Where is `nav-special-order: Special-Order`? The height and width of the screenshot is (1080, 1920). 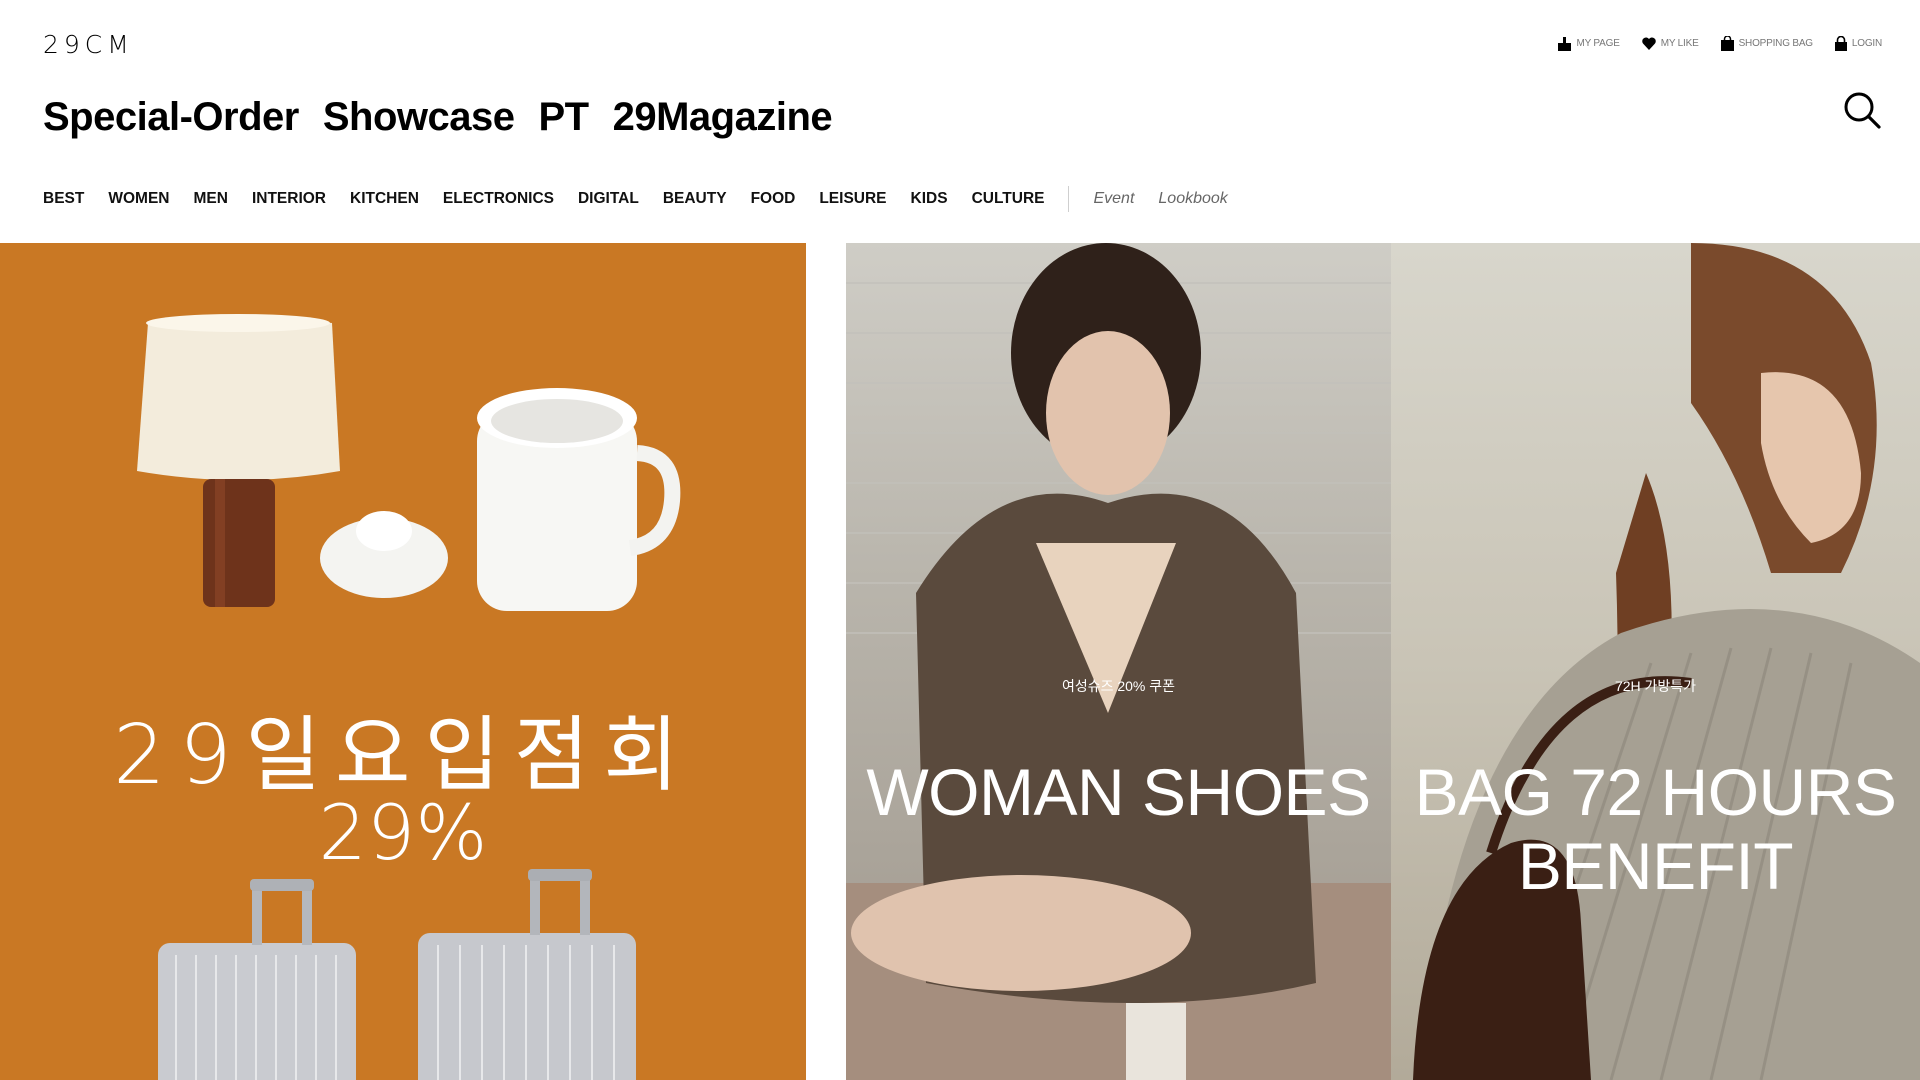
nav-special-order: Special-Order is located at coordinates (171, 117).